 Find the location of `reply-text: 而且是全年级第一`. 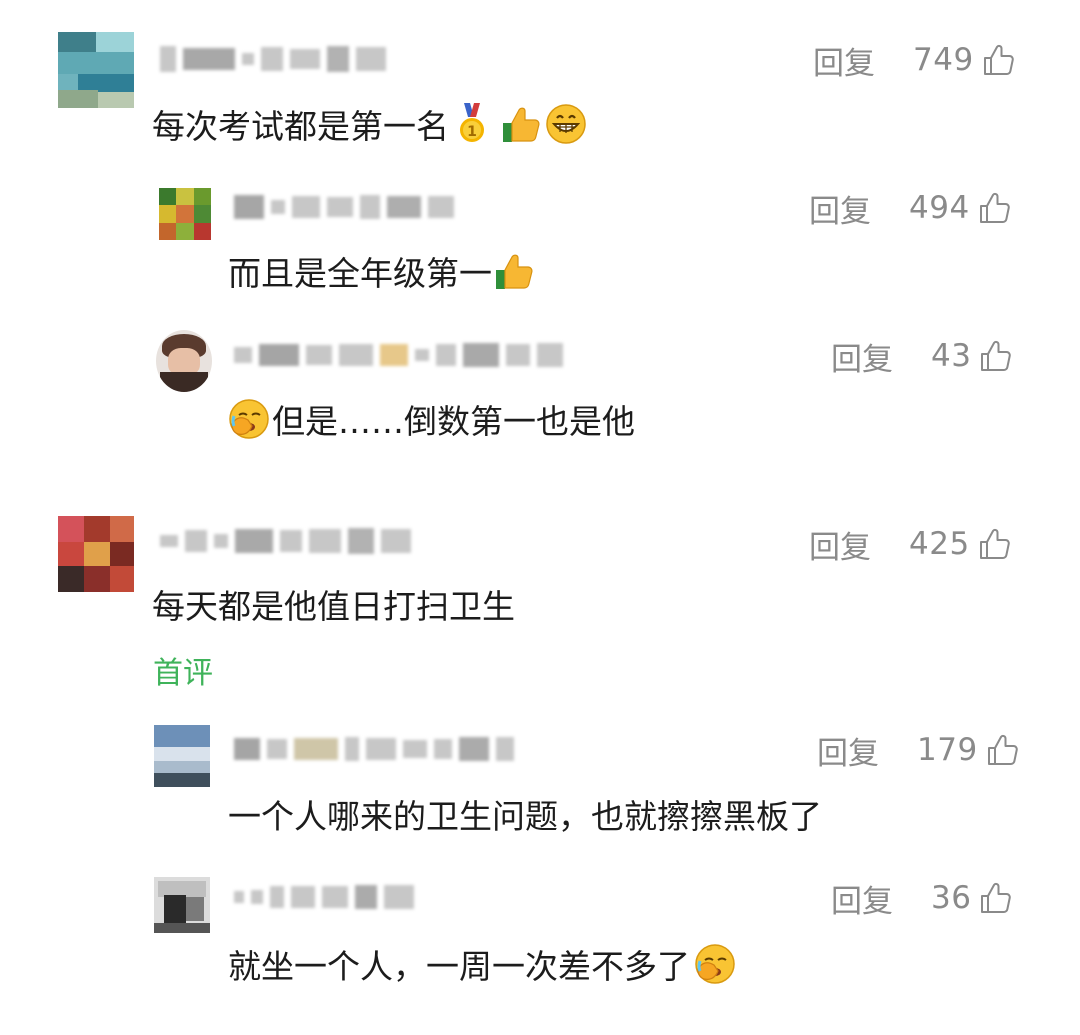

reply-text: 而且是全年级第一 is located at coordinates (360, 273).